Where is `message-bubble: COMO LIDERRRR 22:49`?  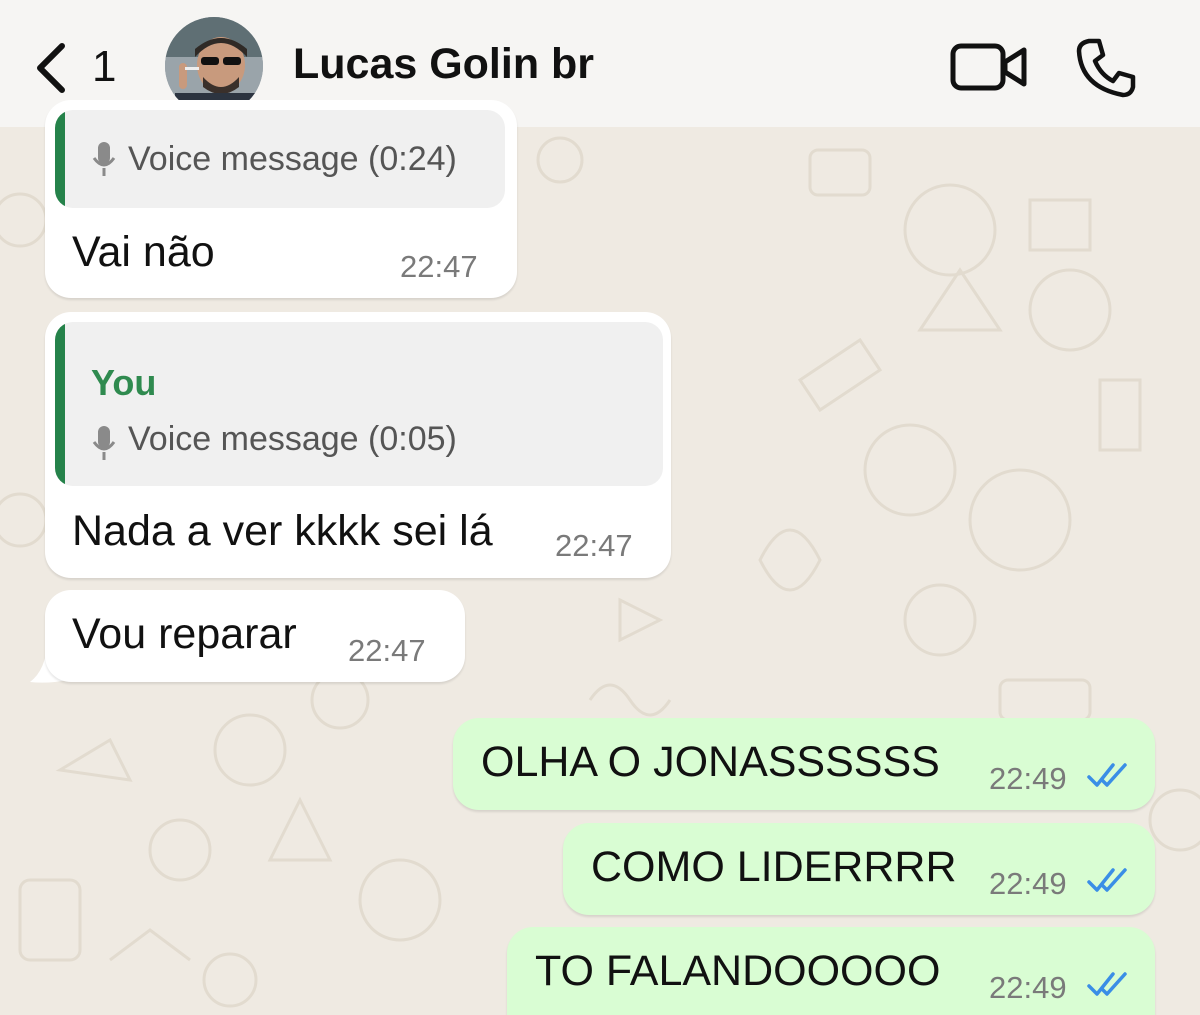
message-bubble: COMO LIDERRRR 22:49 is located at coordinates (859, 869).